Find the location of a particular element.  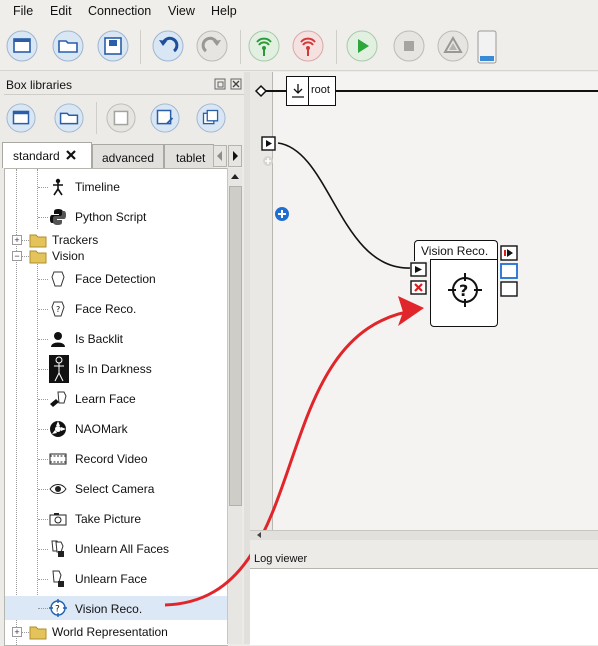

tree-item-label: Is In Darkness is located at coordinates (113, 369).